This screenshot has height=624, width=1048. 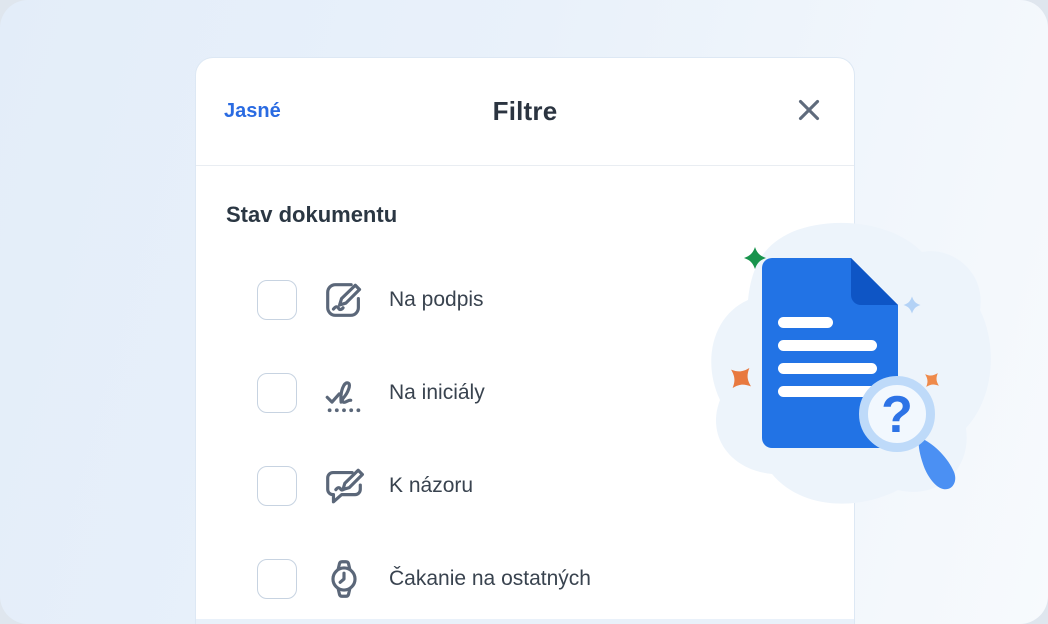 I want to click on magnifier-question-icon: ?, so click(x=897, y=414).